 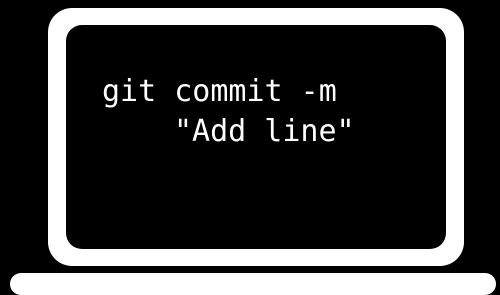 What do you see at coordinates (228, 112) in the screenshot?
I see `terminal-command: git commit -m "Add line"` at bounding box center [228, 112].